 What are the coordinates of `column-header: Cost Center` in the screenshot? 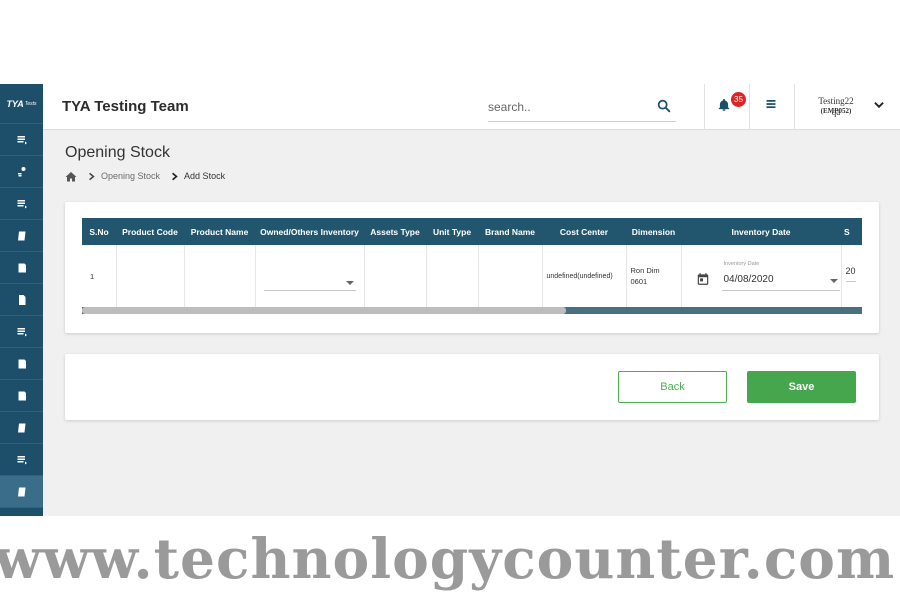 It's located at (584, 231).